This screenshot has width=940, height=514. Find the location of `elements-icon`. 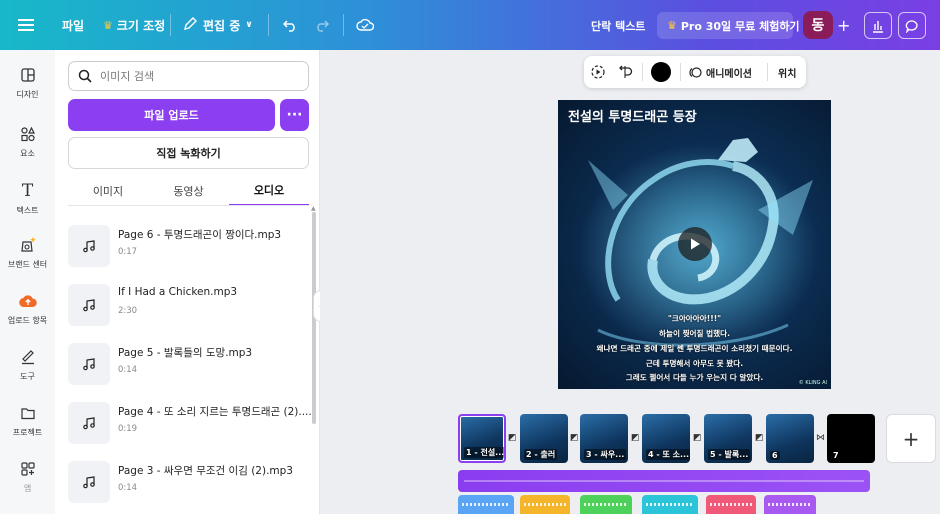

elements-icon is located at coordinates (28, 134).